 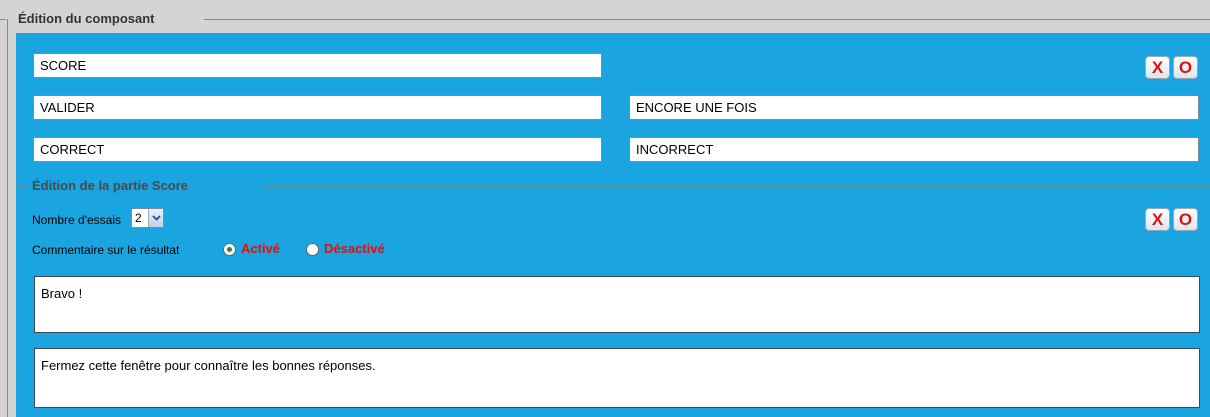 What do you see at coordinates (110, 185) in the screenshot?
I see `score-section-title: Édition de la partie Score` at bounding box center [110, 185].